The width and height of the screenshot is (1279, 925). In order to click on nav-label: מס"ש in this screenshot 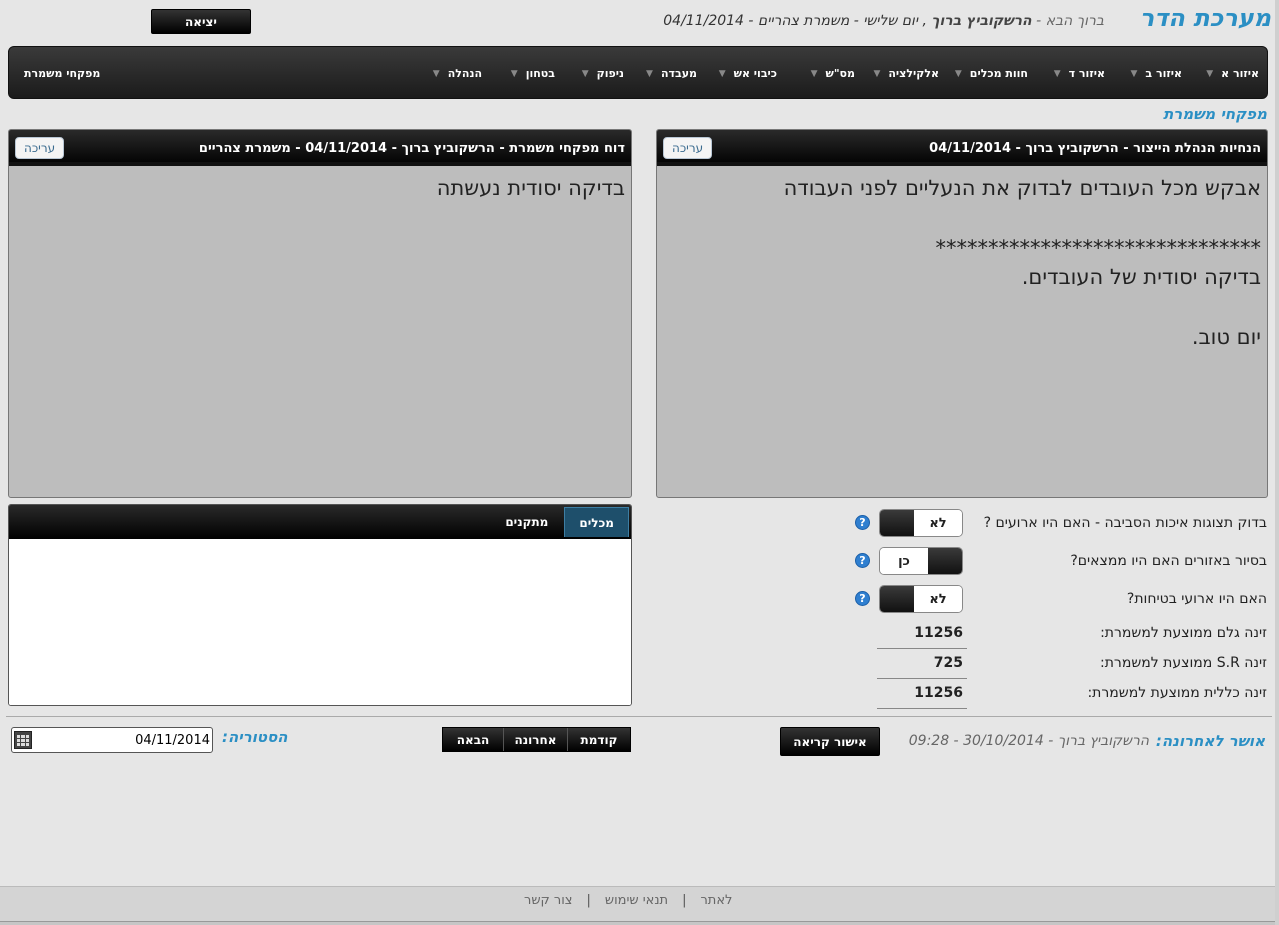, I will do `click(840, 73)`.